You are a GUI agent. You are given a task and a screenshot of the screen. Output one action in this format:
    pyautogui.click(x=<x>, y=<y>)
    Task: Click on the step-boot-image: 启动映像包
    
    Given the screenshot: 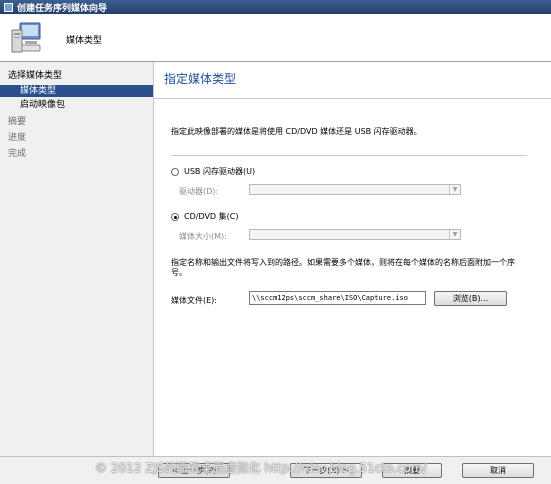 What is the action you would take?
    pyautogui.click(x=42, y=105)
    